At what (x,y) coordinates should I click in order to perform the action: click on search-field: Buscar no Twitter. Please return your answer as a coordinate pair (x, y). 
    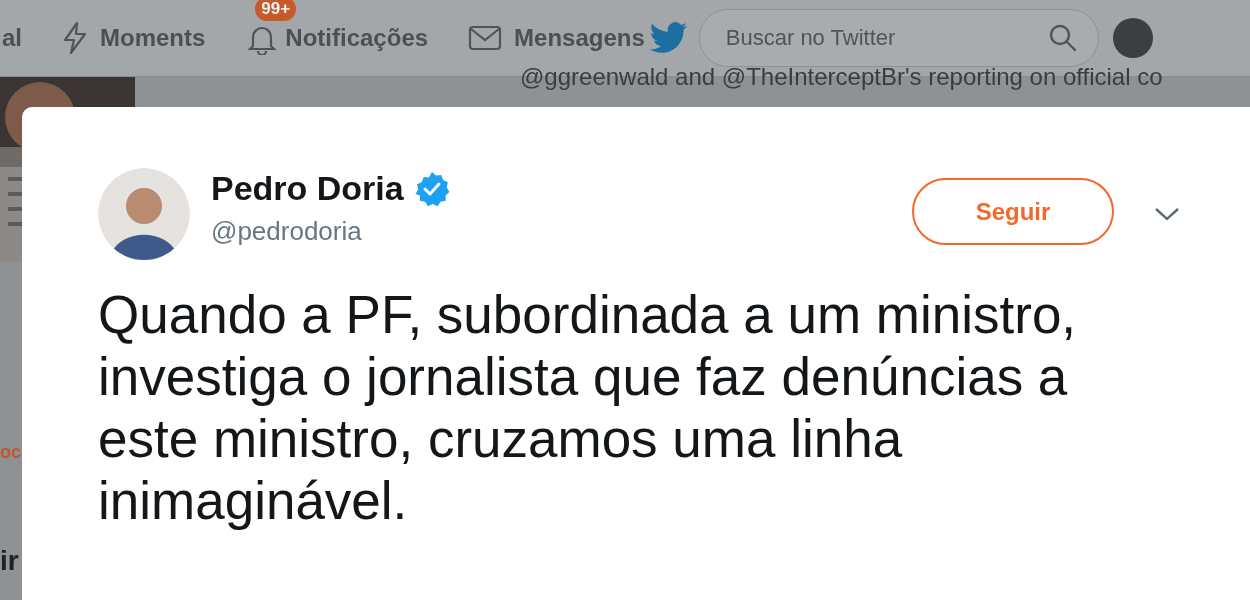
    Looking at the image, I should click on (898, 38).